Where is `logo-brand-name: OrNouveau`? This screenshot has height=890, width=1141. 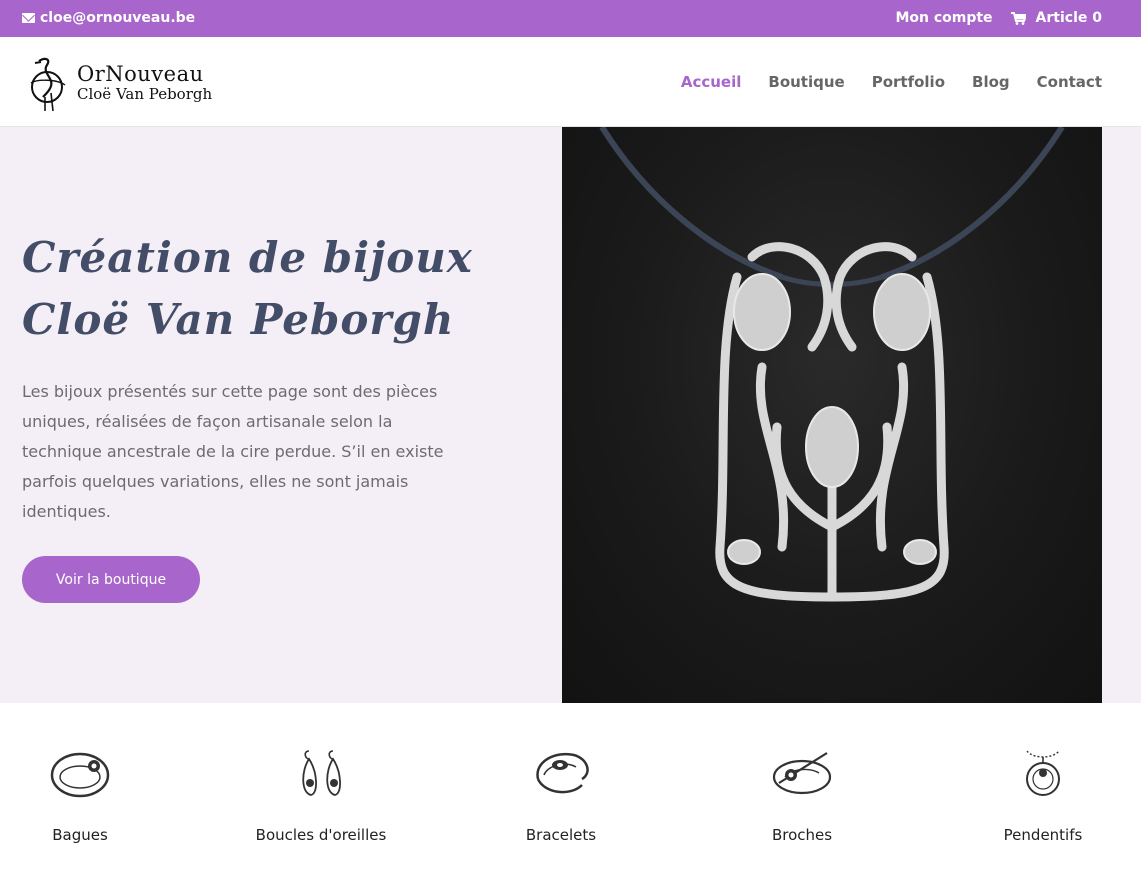
logo-brand-name: OrNouveau is located at coordinates (140, 74).